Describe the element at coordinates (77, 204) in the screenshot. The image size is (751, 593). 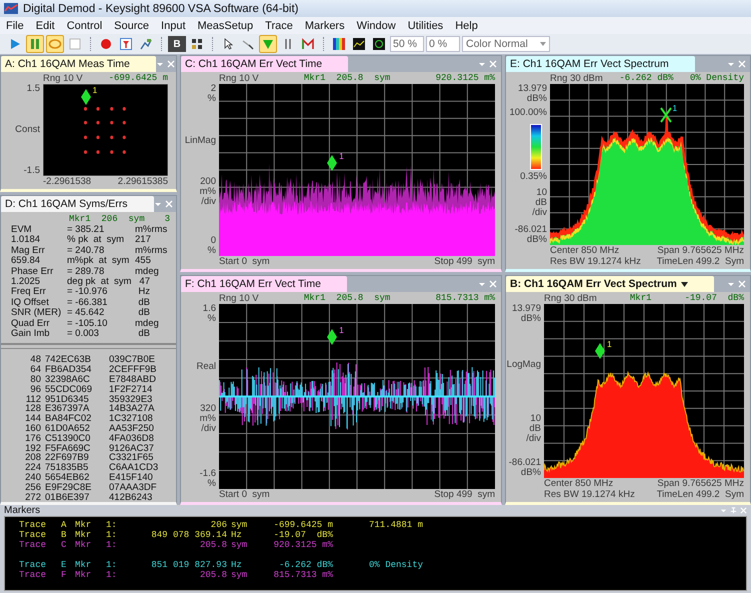
I see `panel-tab: D: Ch1 16QAM Syms/Errs` at that location.